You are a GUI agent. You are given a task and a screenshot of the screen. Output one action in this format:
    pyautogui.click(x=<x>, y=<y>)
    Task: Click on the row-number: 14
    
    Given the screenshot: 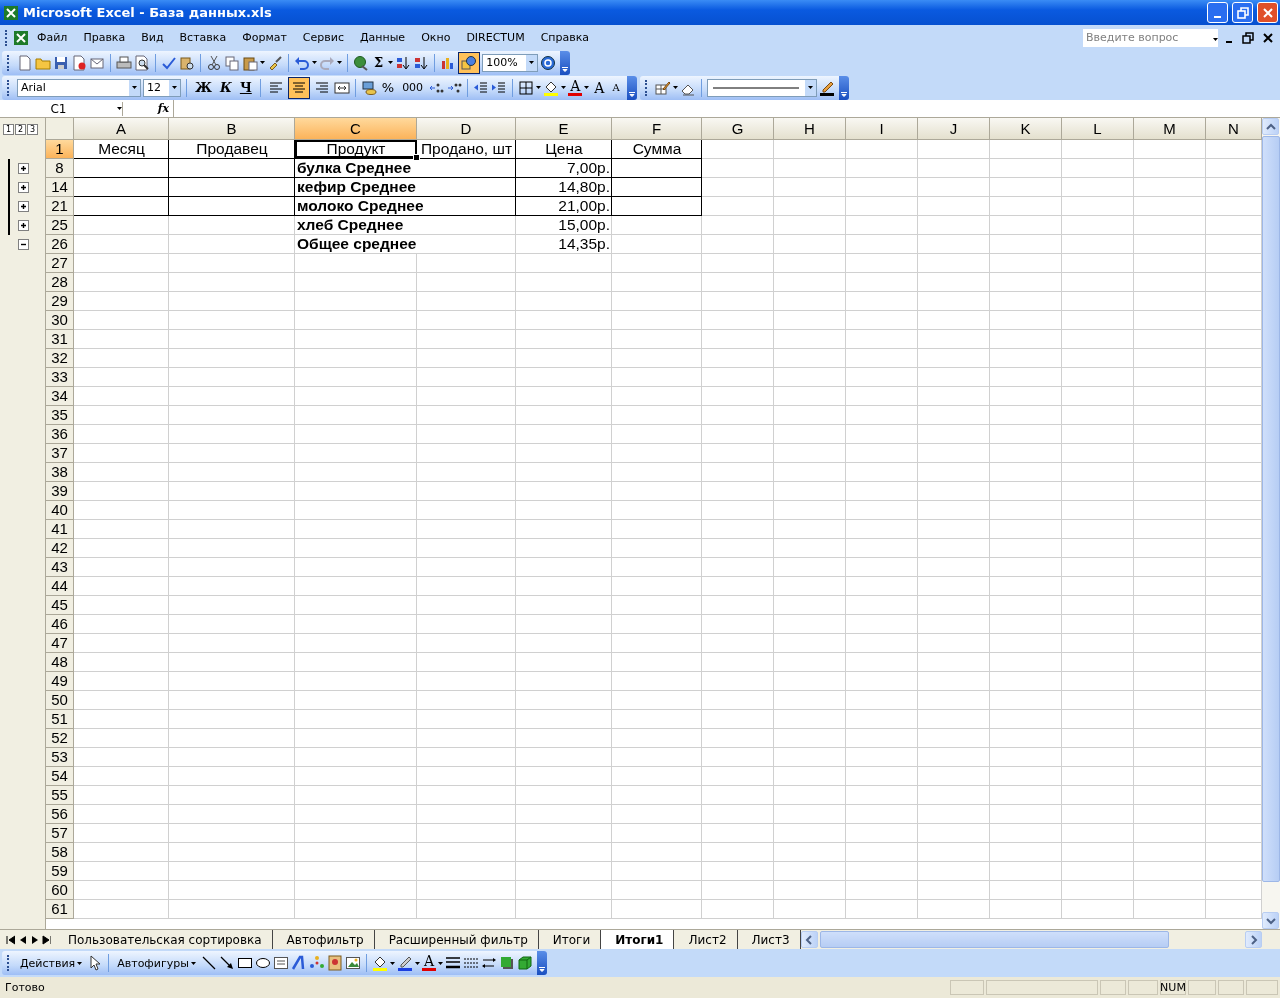 What is the action you would take?
    pyautogui.click(x=60, y=187)
    